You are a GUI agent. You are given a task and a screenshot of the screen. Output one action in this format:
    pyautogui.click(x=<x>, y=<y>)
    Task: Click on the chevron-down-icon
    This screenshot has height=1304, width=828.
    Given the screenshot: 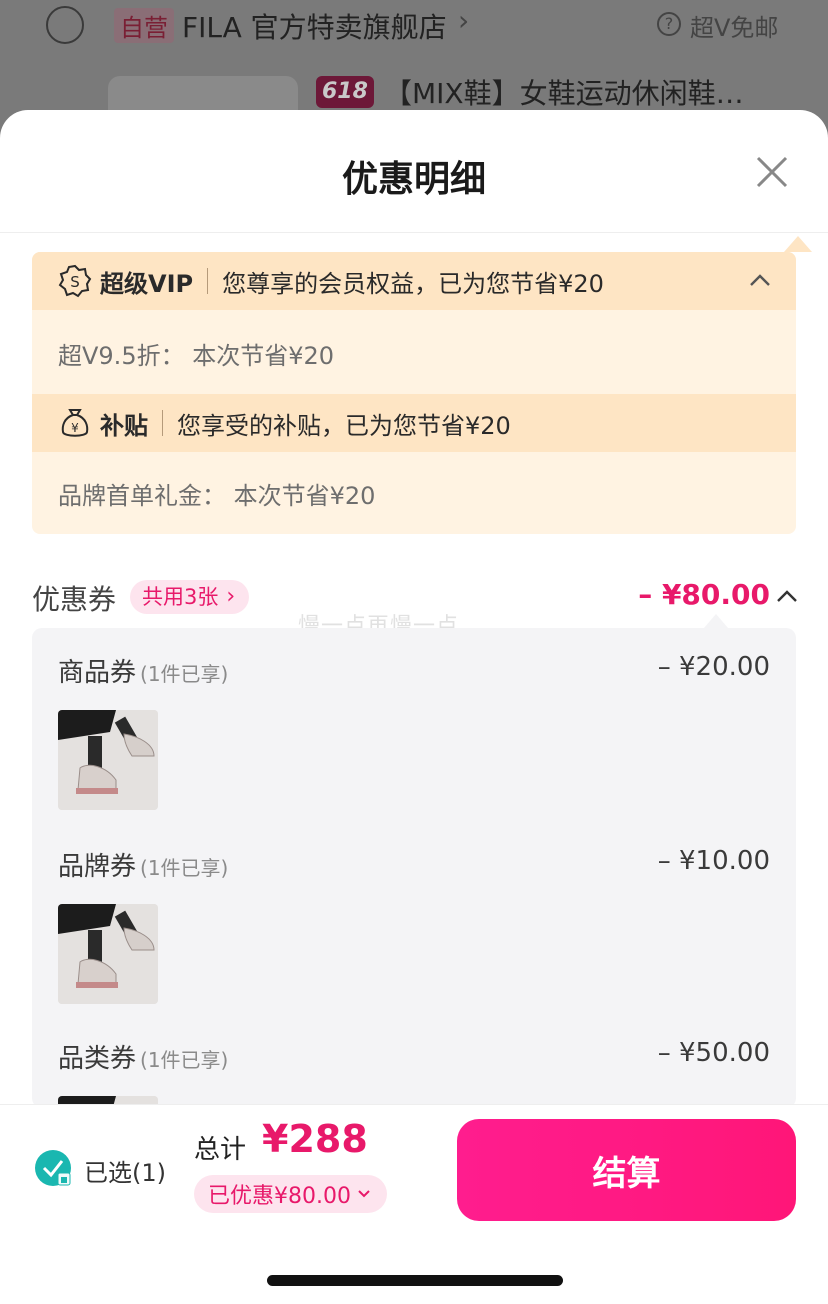 What is the action you would take?
    pyautogui.click(x=364, y=1194)
    